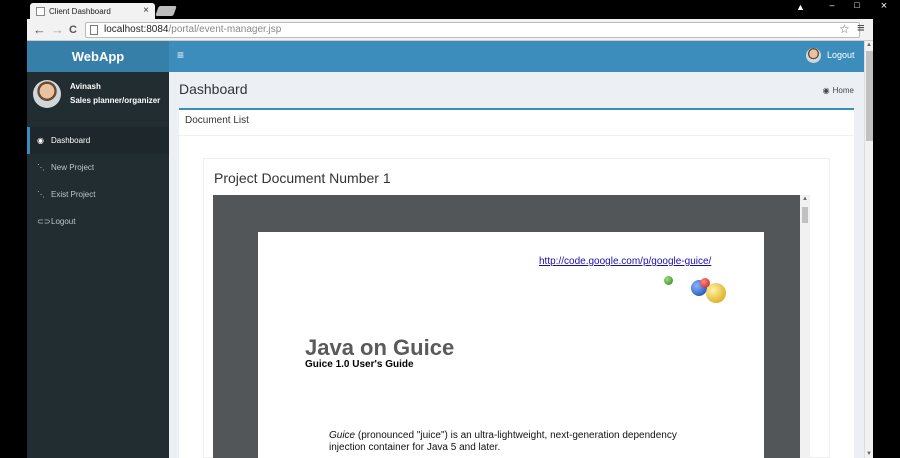 Image resolution: width=900 pixels, height=458 pixels. Describe the element at coordinates (94, 30) in the screenshot. I see `page-icon` at that location.